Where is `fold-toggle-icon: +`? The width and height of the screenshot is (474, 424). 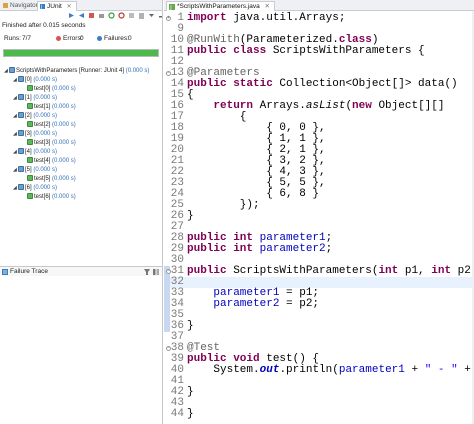
fold-toggle-icon: + is located at coordinates (168, 18).